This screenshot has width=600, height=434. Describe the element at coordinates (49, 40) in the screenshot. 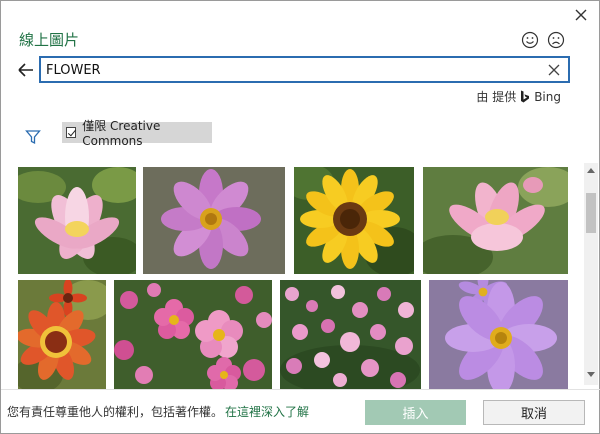

I see `dialog-title: 線上圖片` at that location.